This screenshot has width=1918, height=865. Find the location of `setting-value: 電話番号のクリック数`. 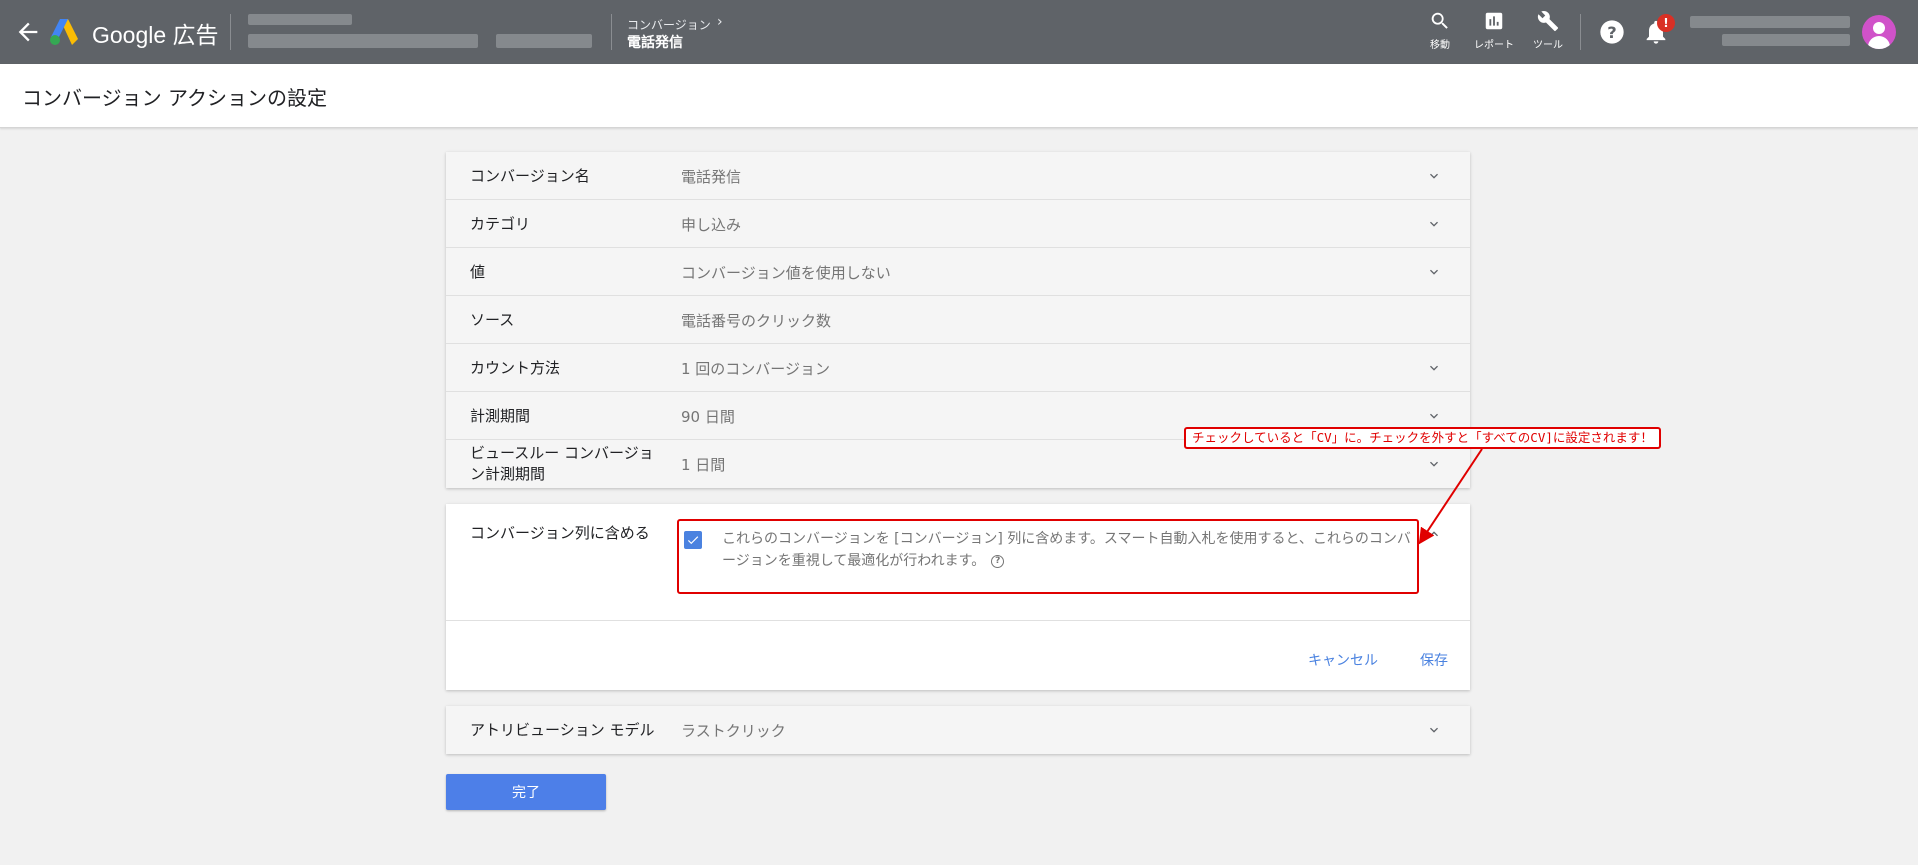

setting-value: 電話番号のクリック数 is located at coordinates (756, 320).